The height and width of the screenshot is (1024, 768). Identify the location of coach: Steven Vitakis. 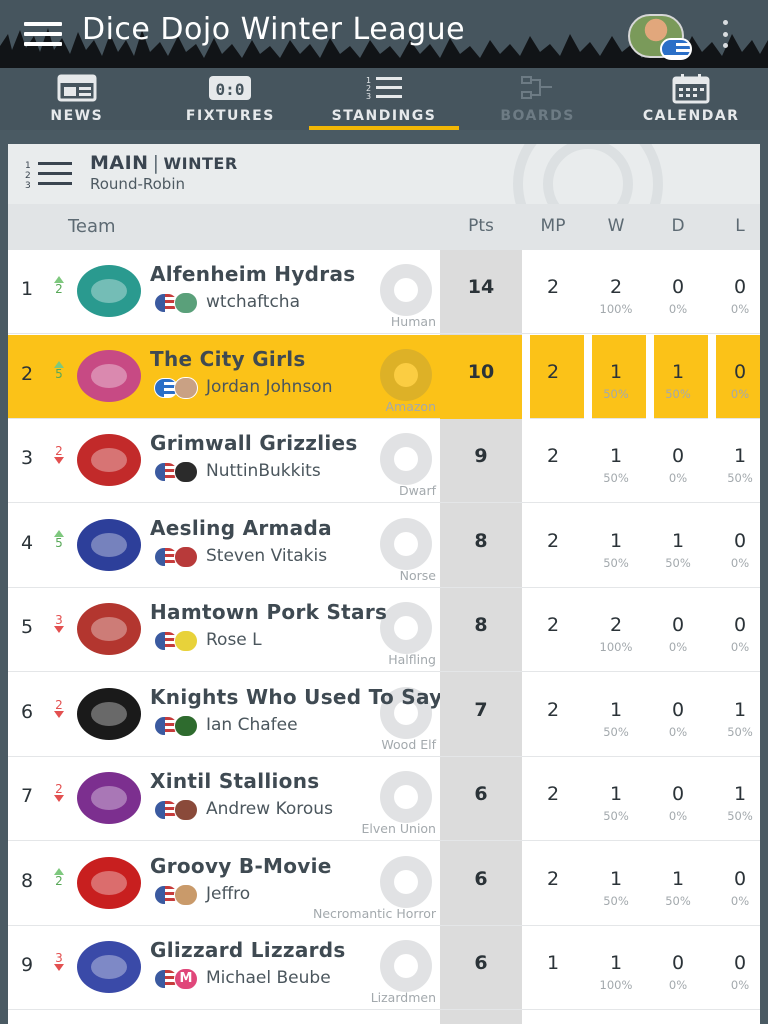
(299, 557).